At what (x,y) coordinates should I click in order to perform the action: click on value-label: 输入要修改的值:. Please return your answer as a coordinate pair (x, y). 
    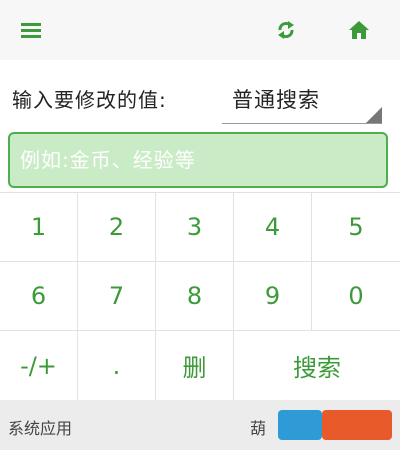
    Looking at the image, I should click on (89, 100).